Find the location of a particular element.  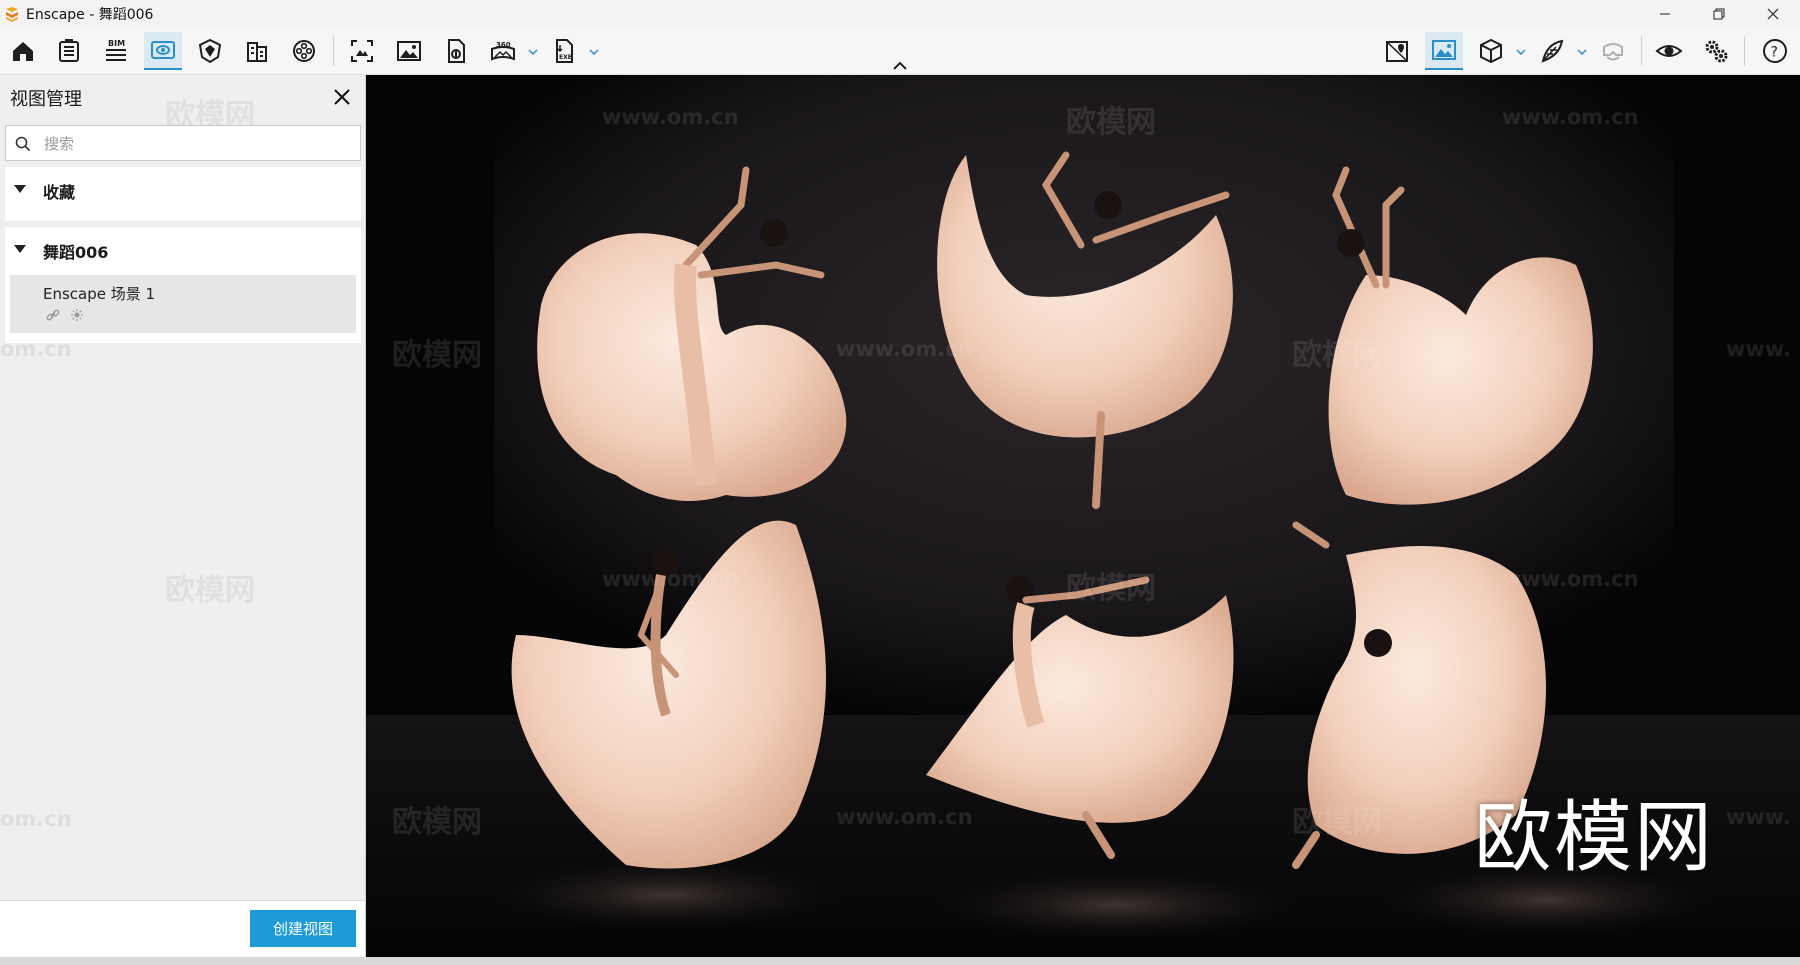

video-reel-icon is located at coordinates (304, 51).